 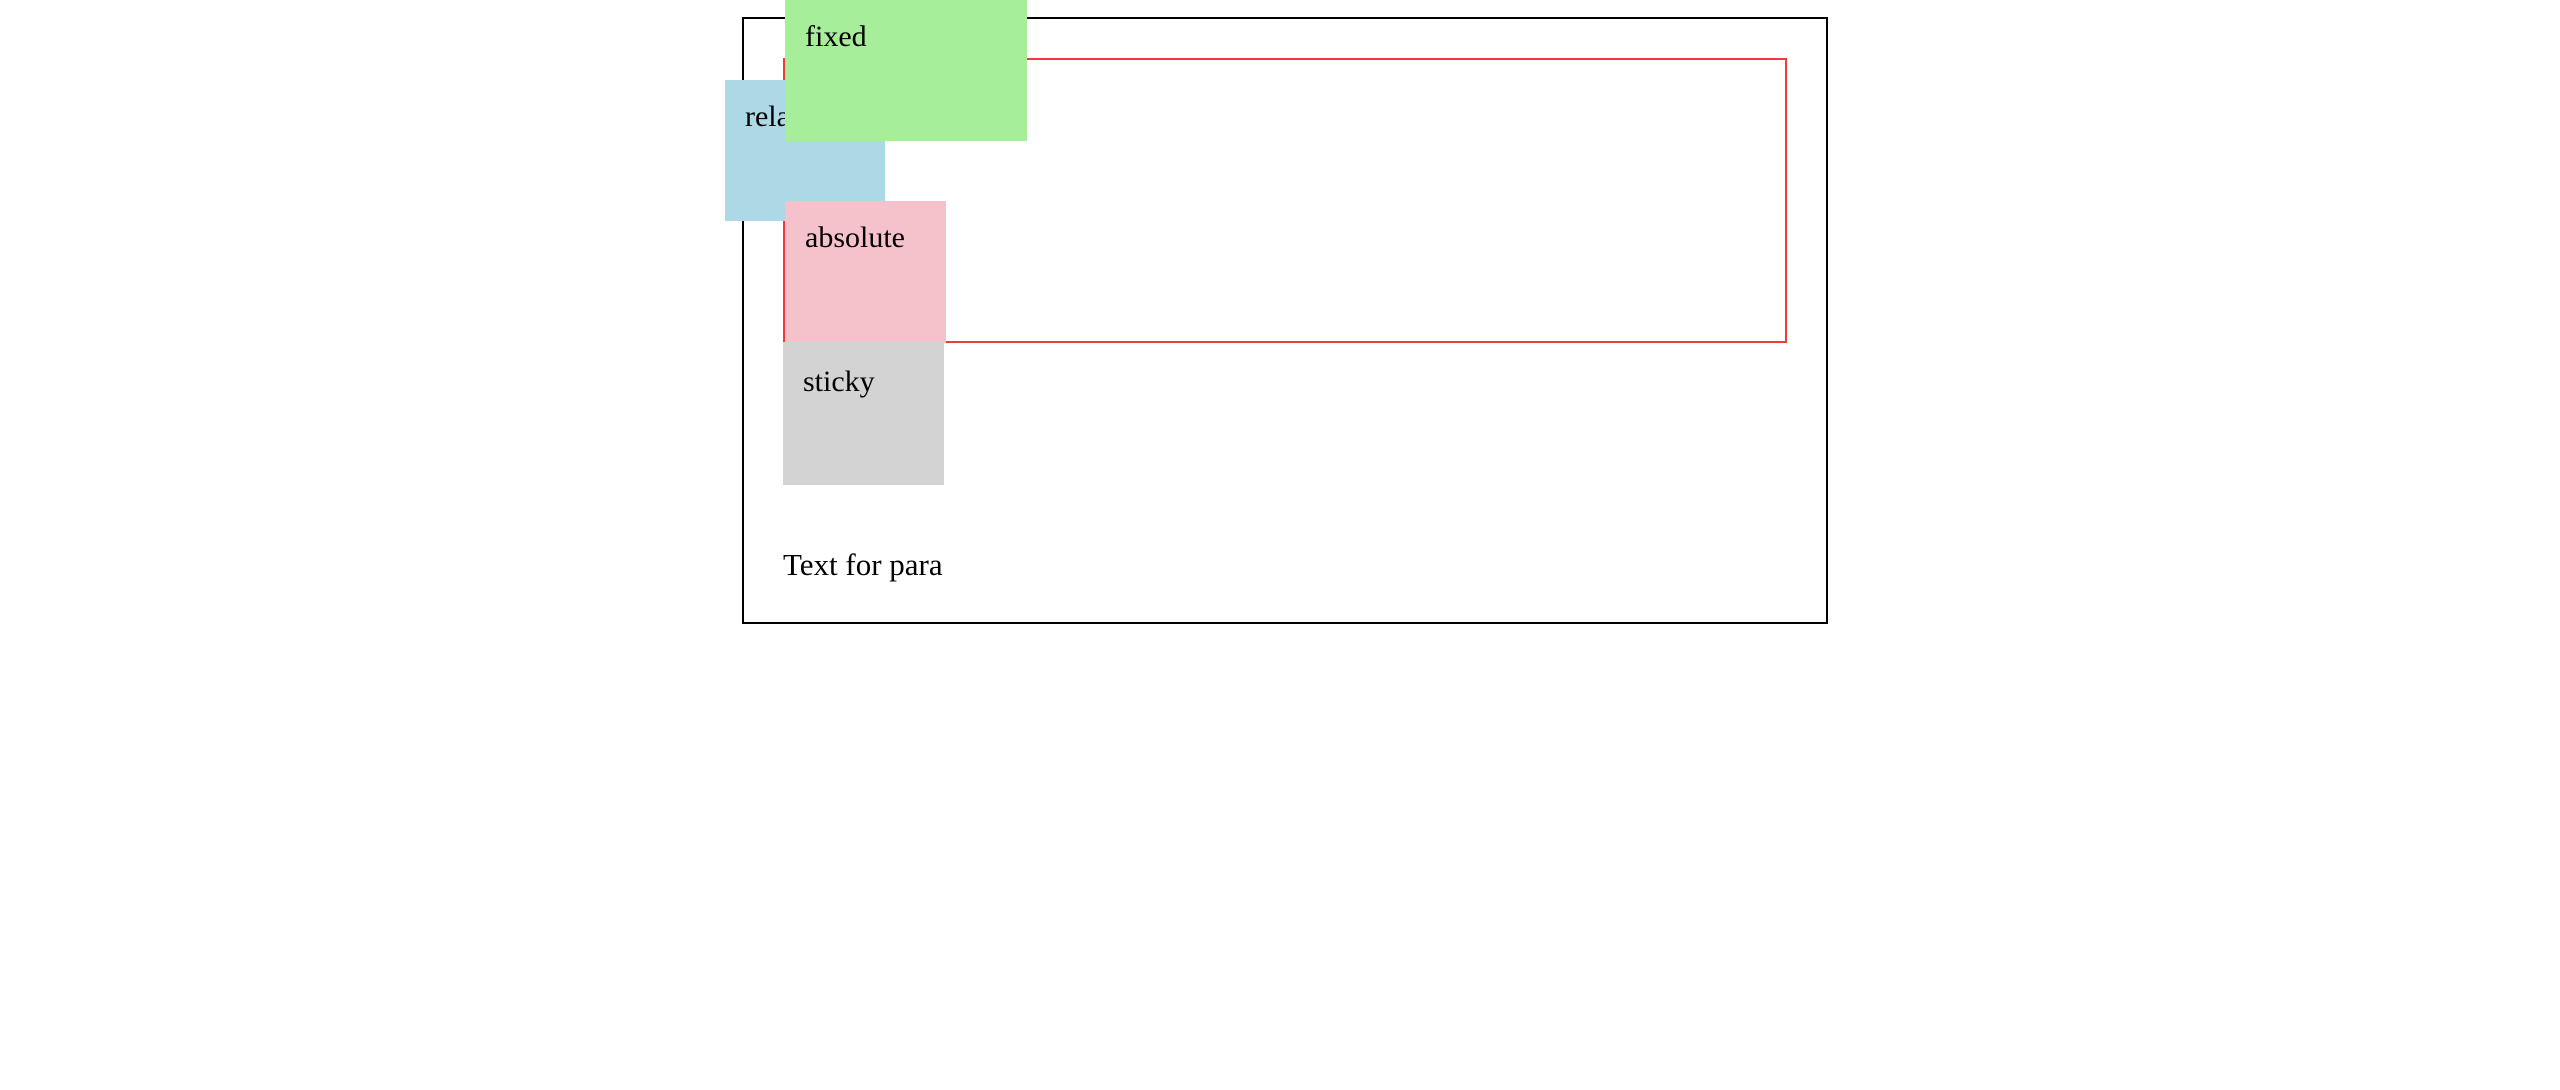 What do you see at coordinates (906, 70) in the screenshot?
I see `fixed-box: fixed` at bounding box center [906, 70].